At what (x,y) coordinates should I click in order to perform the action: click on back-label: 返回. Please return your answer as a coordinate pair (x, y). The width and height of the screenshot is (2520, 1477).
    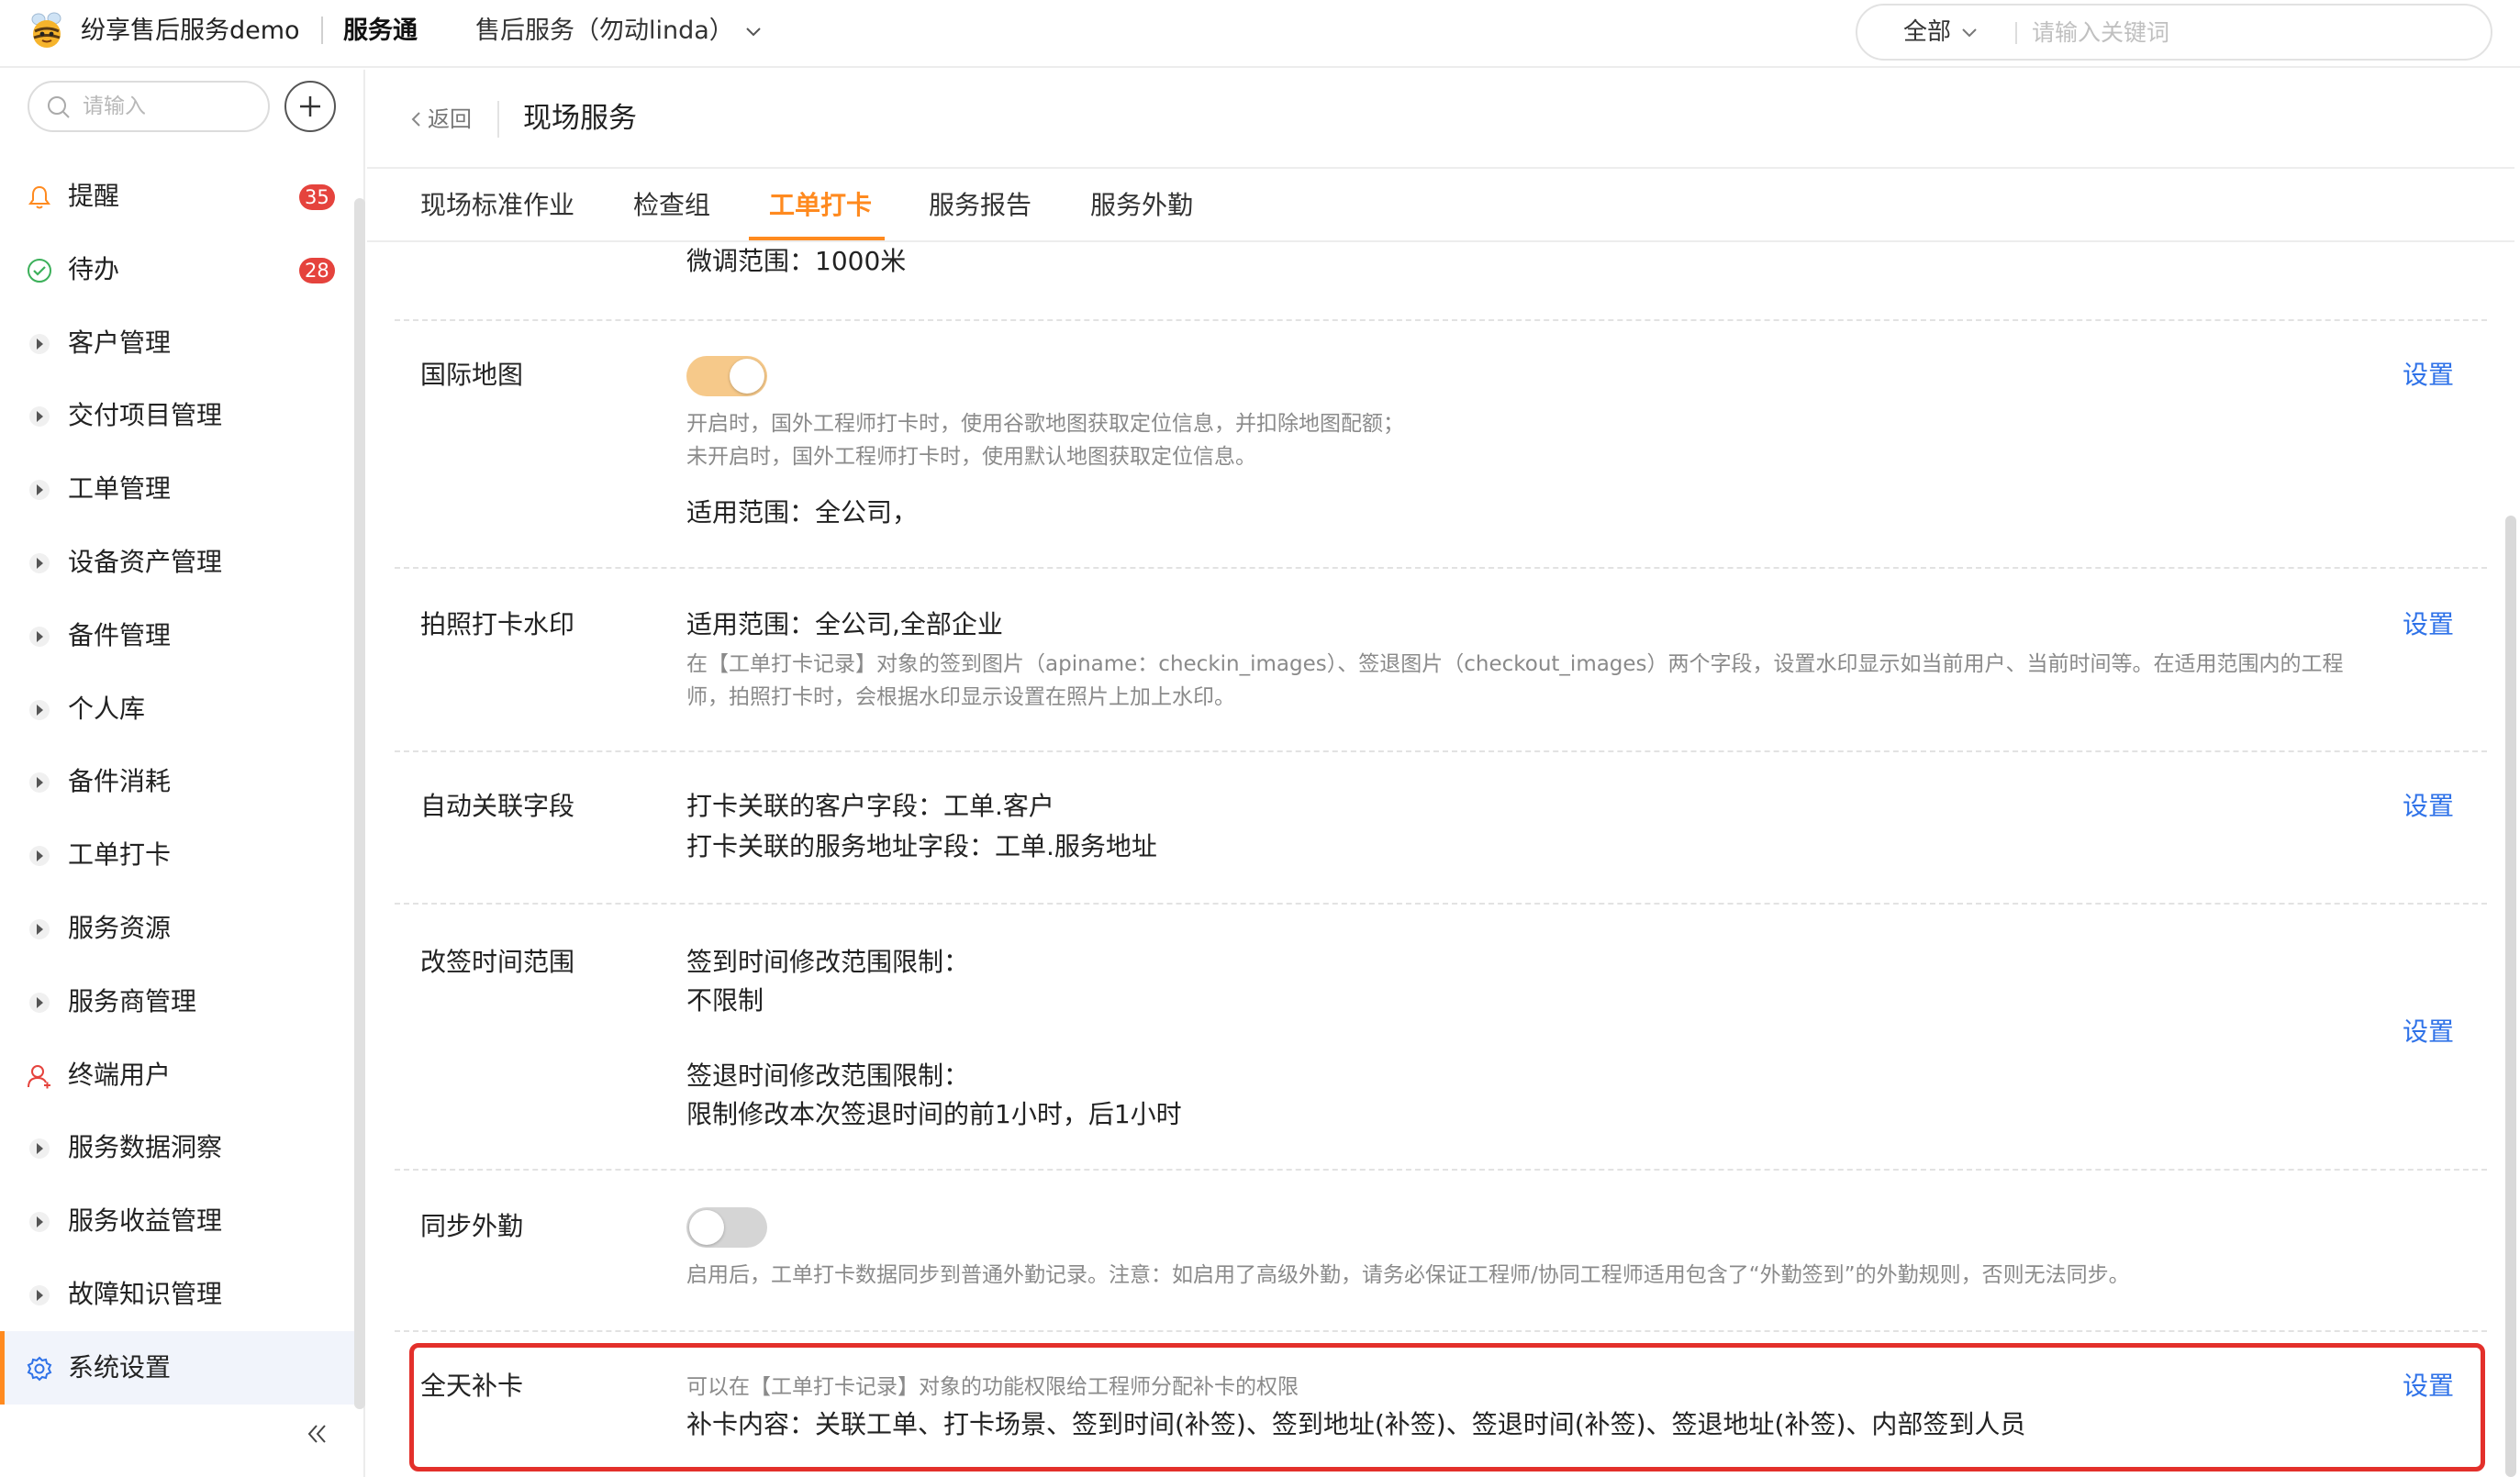
    Looking at the image, I should click on (450, 119).